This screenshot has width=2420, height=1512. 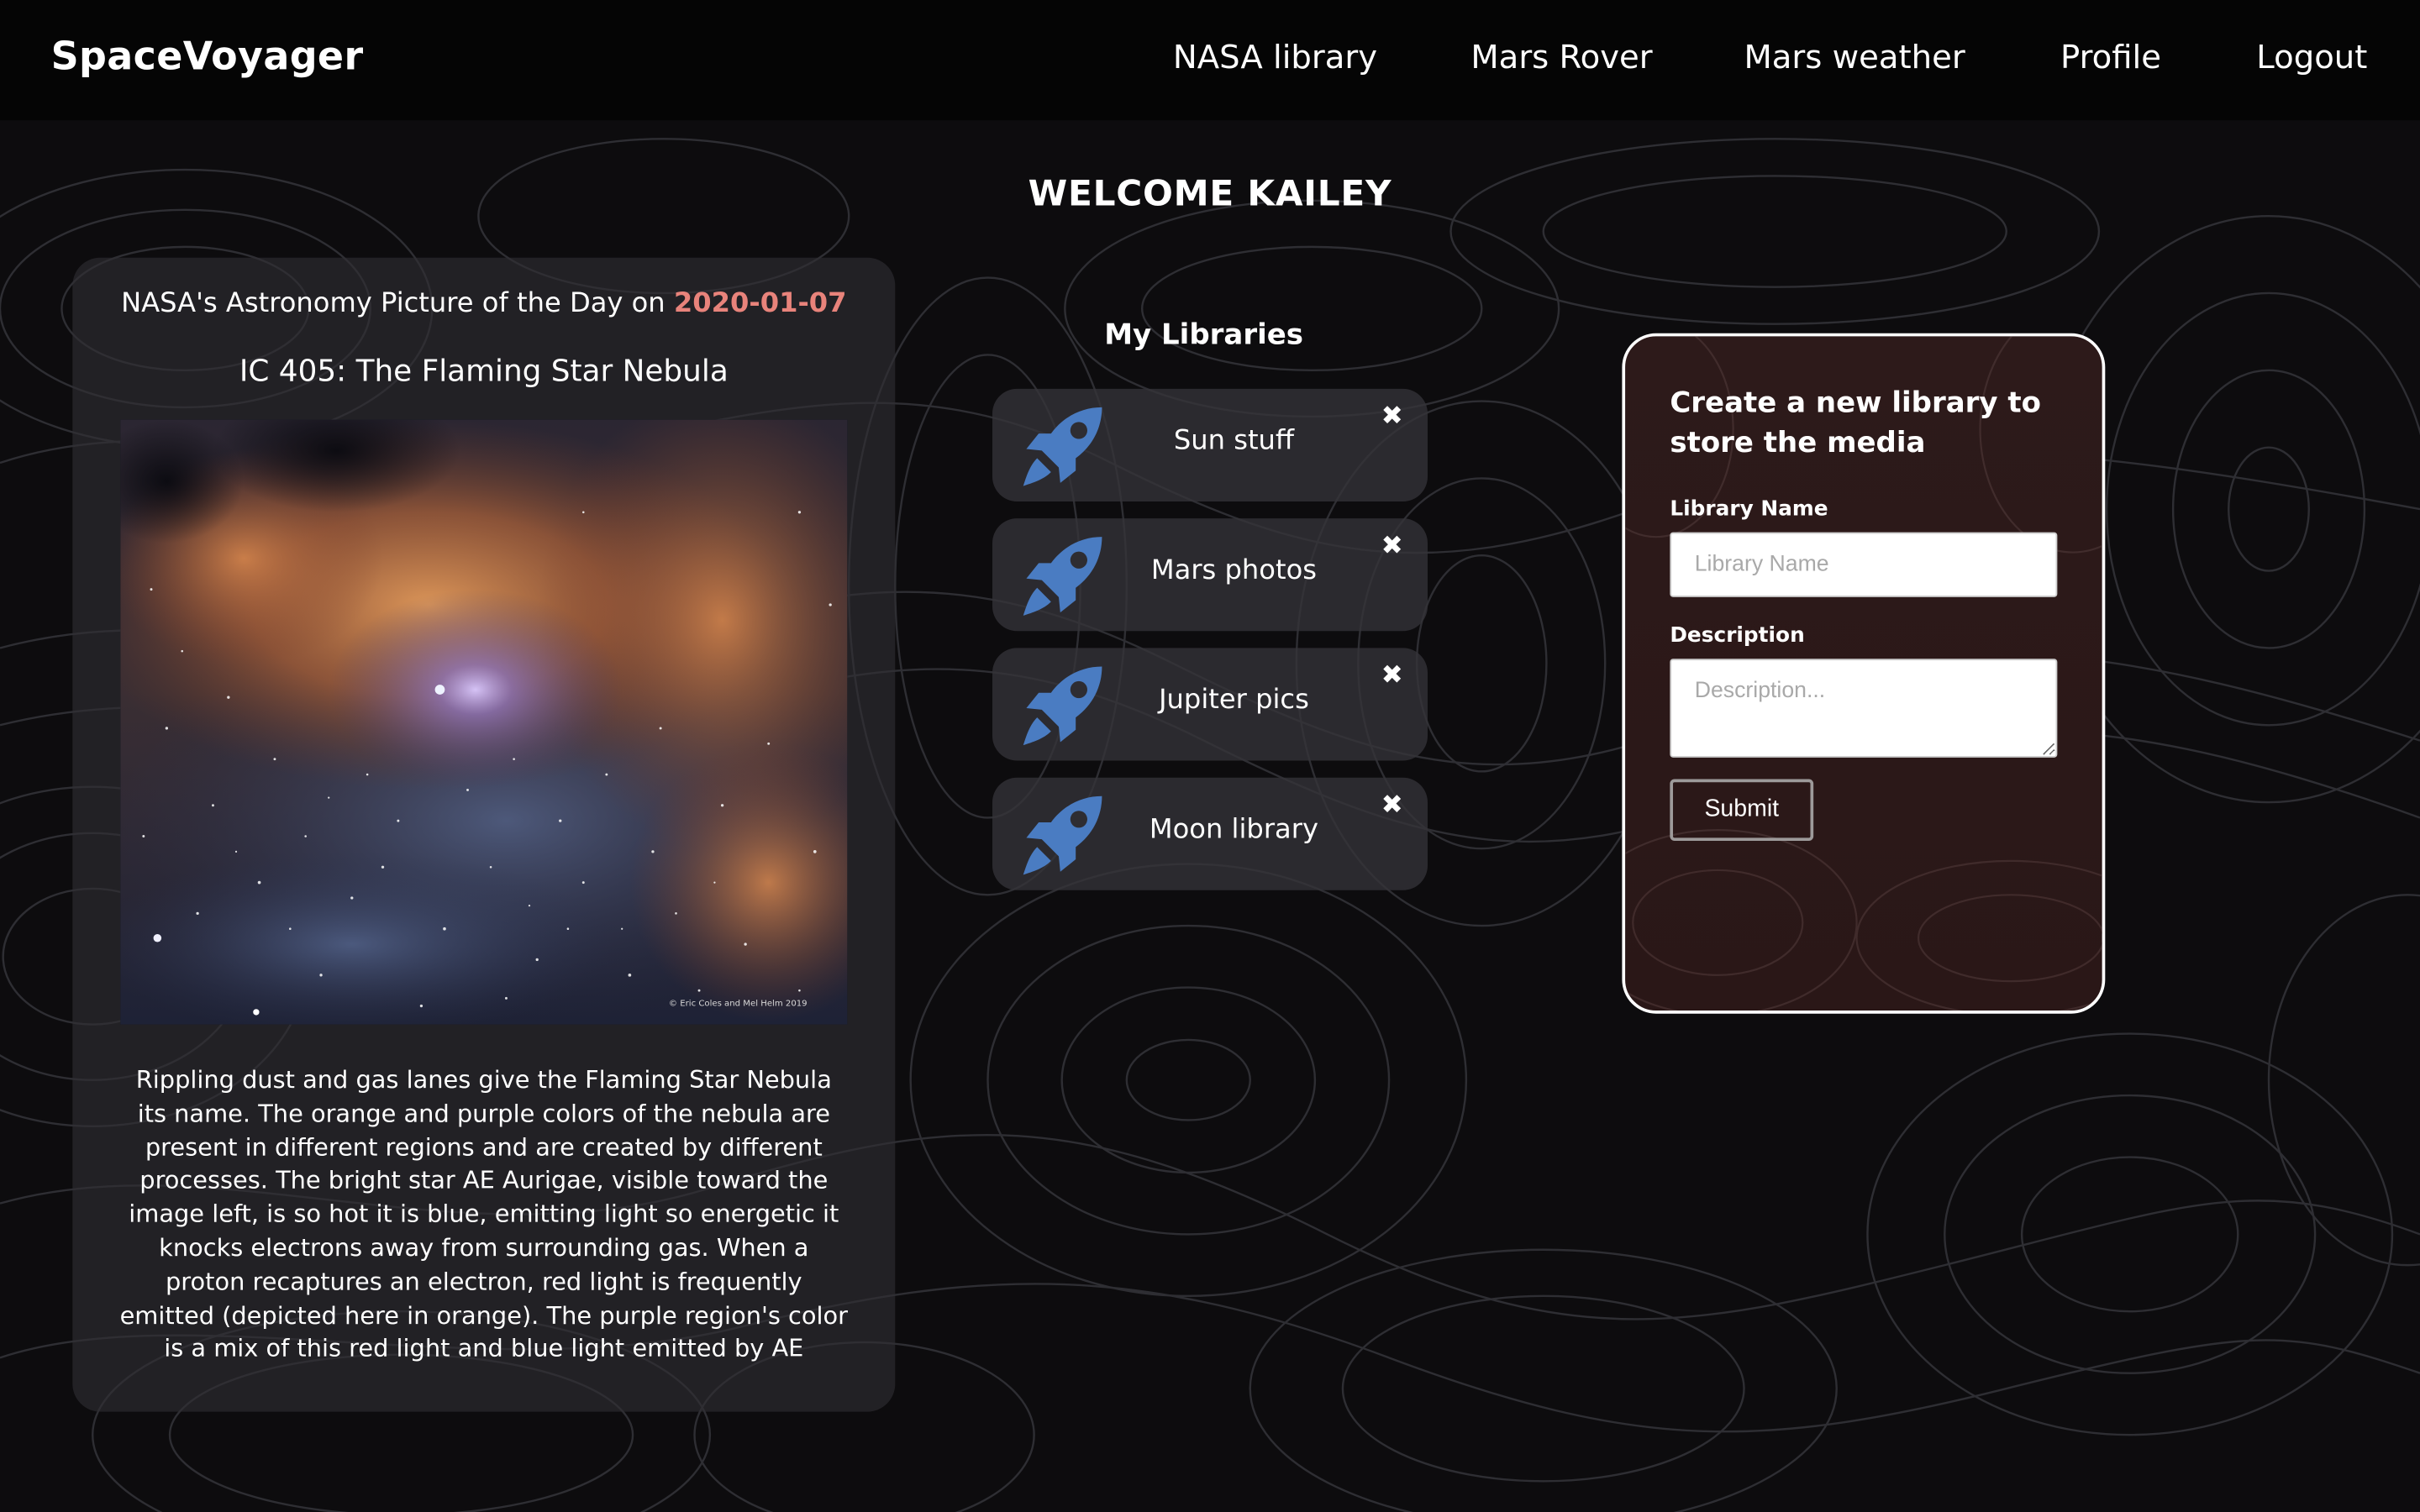 What do you see at coordinates (1233, 570) in the screenshot?
I see `library-name: Mars photos` at bounding box center [1233, 570].